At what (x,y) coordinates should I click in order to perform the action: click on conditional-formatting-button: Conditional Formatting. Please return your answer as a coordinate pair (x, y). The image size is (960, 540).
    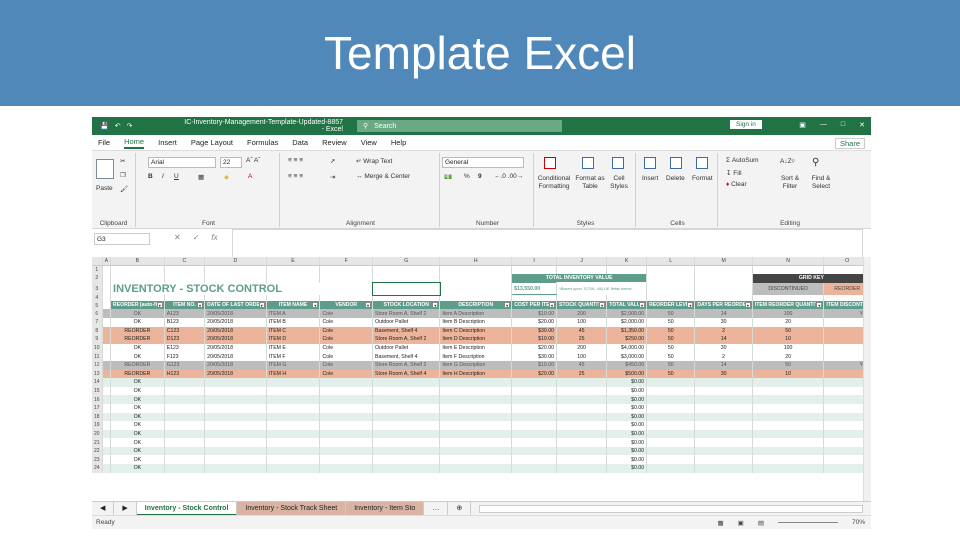
    Looking at the image, I should click on (554, 183).